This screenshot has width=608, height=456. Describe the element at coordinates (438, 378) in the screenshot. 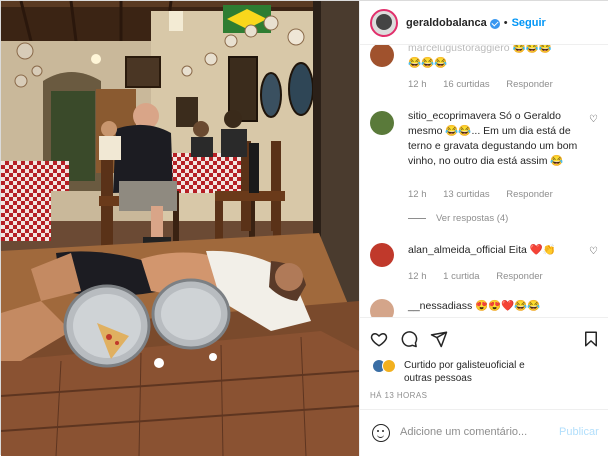

I see `liked-others: outras pessoas` at that location.